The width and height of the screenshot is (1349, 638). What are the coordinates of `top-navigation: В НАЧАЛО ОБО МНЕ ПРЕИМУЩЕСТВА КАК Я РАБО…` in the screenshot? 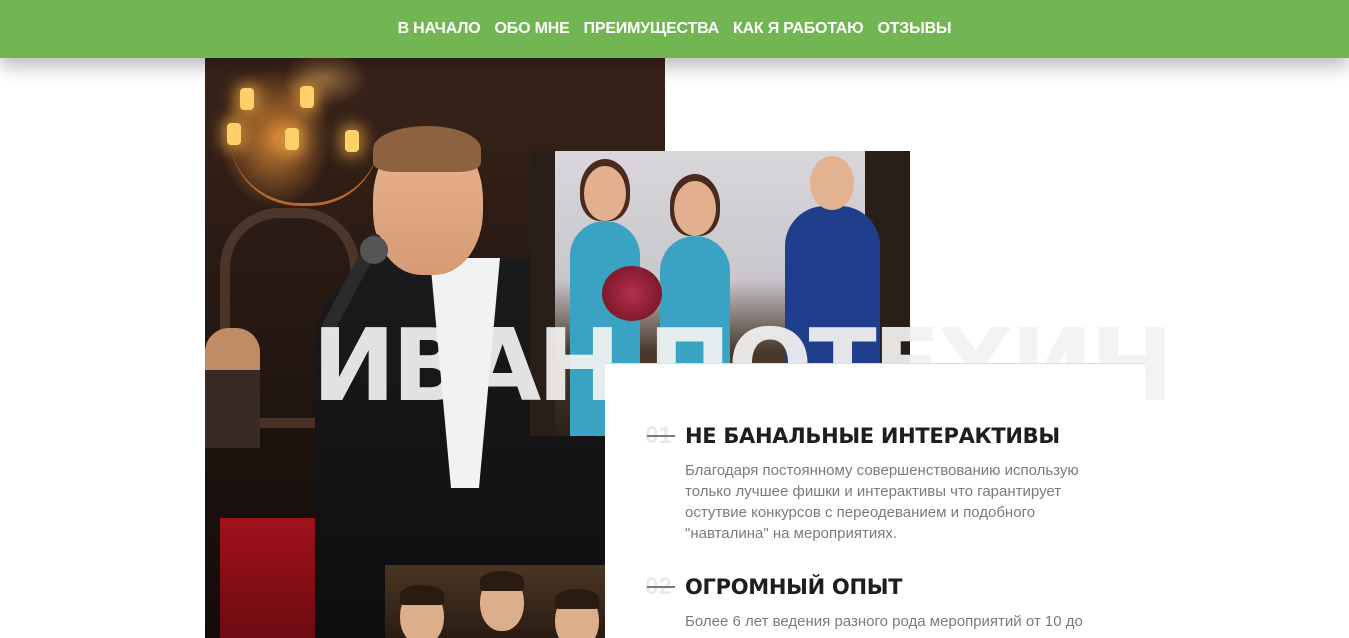 It's located at (674, 29).